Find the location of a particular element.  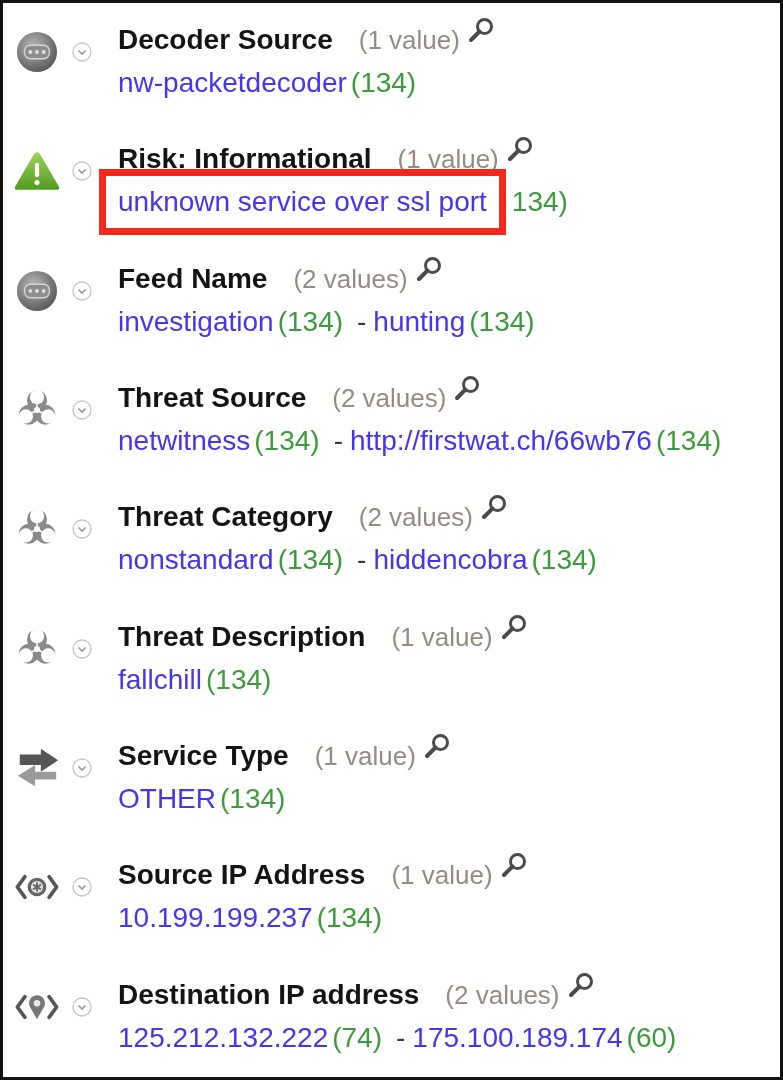

value-link: hiddencobra is located at coordinates (450, 560).